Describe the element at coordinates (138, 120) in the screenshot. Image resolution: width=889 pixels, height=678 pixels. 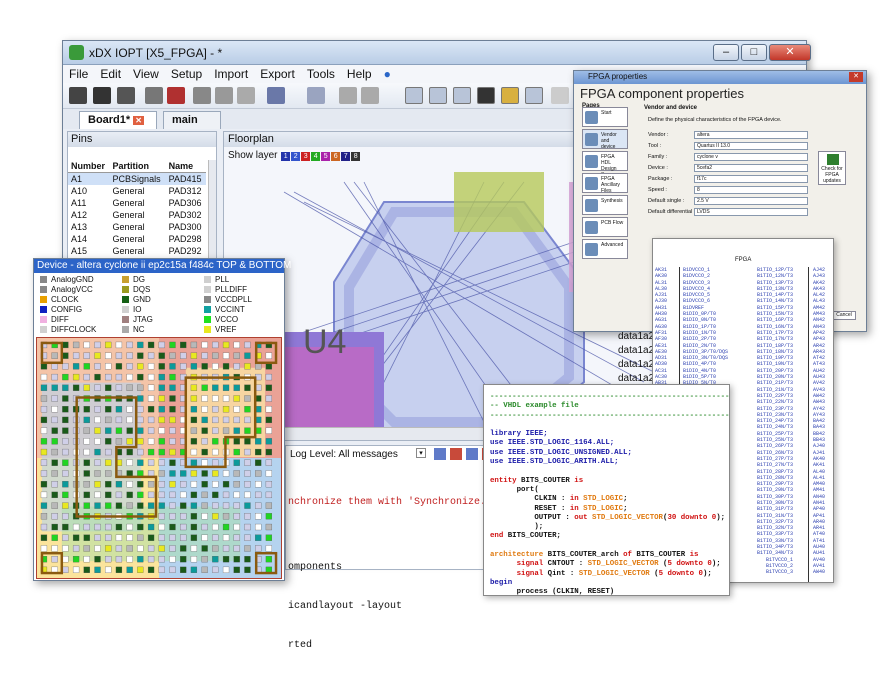
I see `tab-close-icon: ✕` at that location.